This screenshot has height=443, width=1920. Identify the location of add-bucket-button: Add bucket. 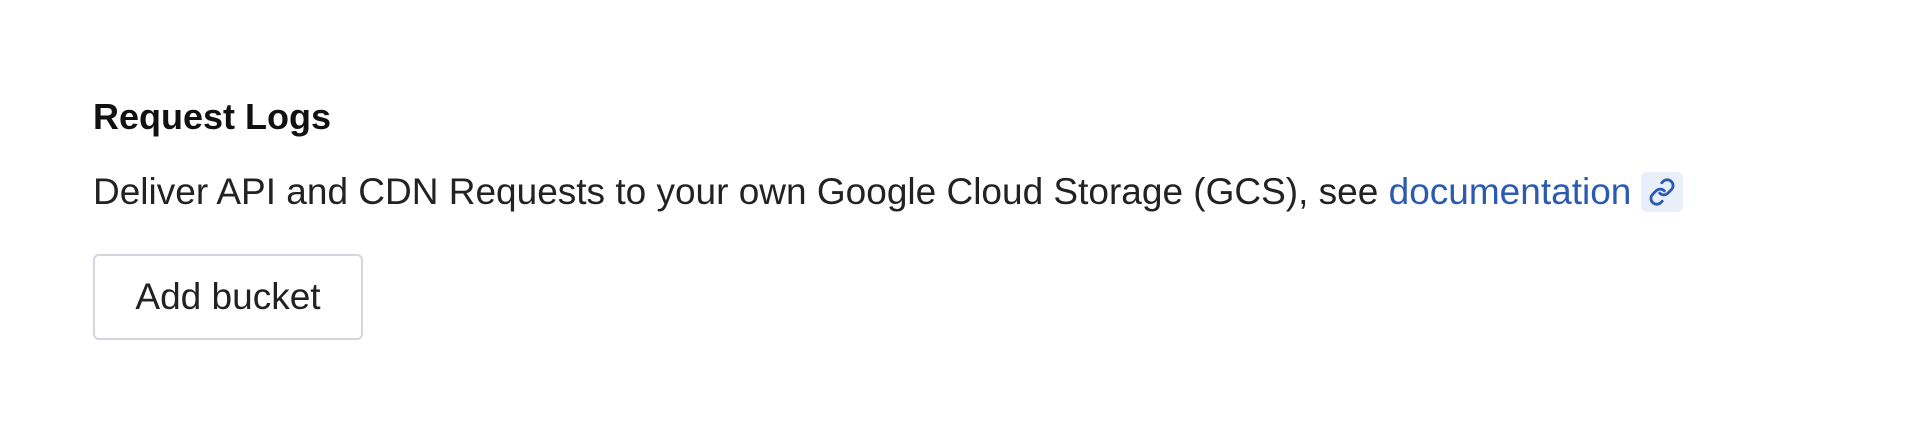
(228, 297).